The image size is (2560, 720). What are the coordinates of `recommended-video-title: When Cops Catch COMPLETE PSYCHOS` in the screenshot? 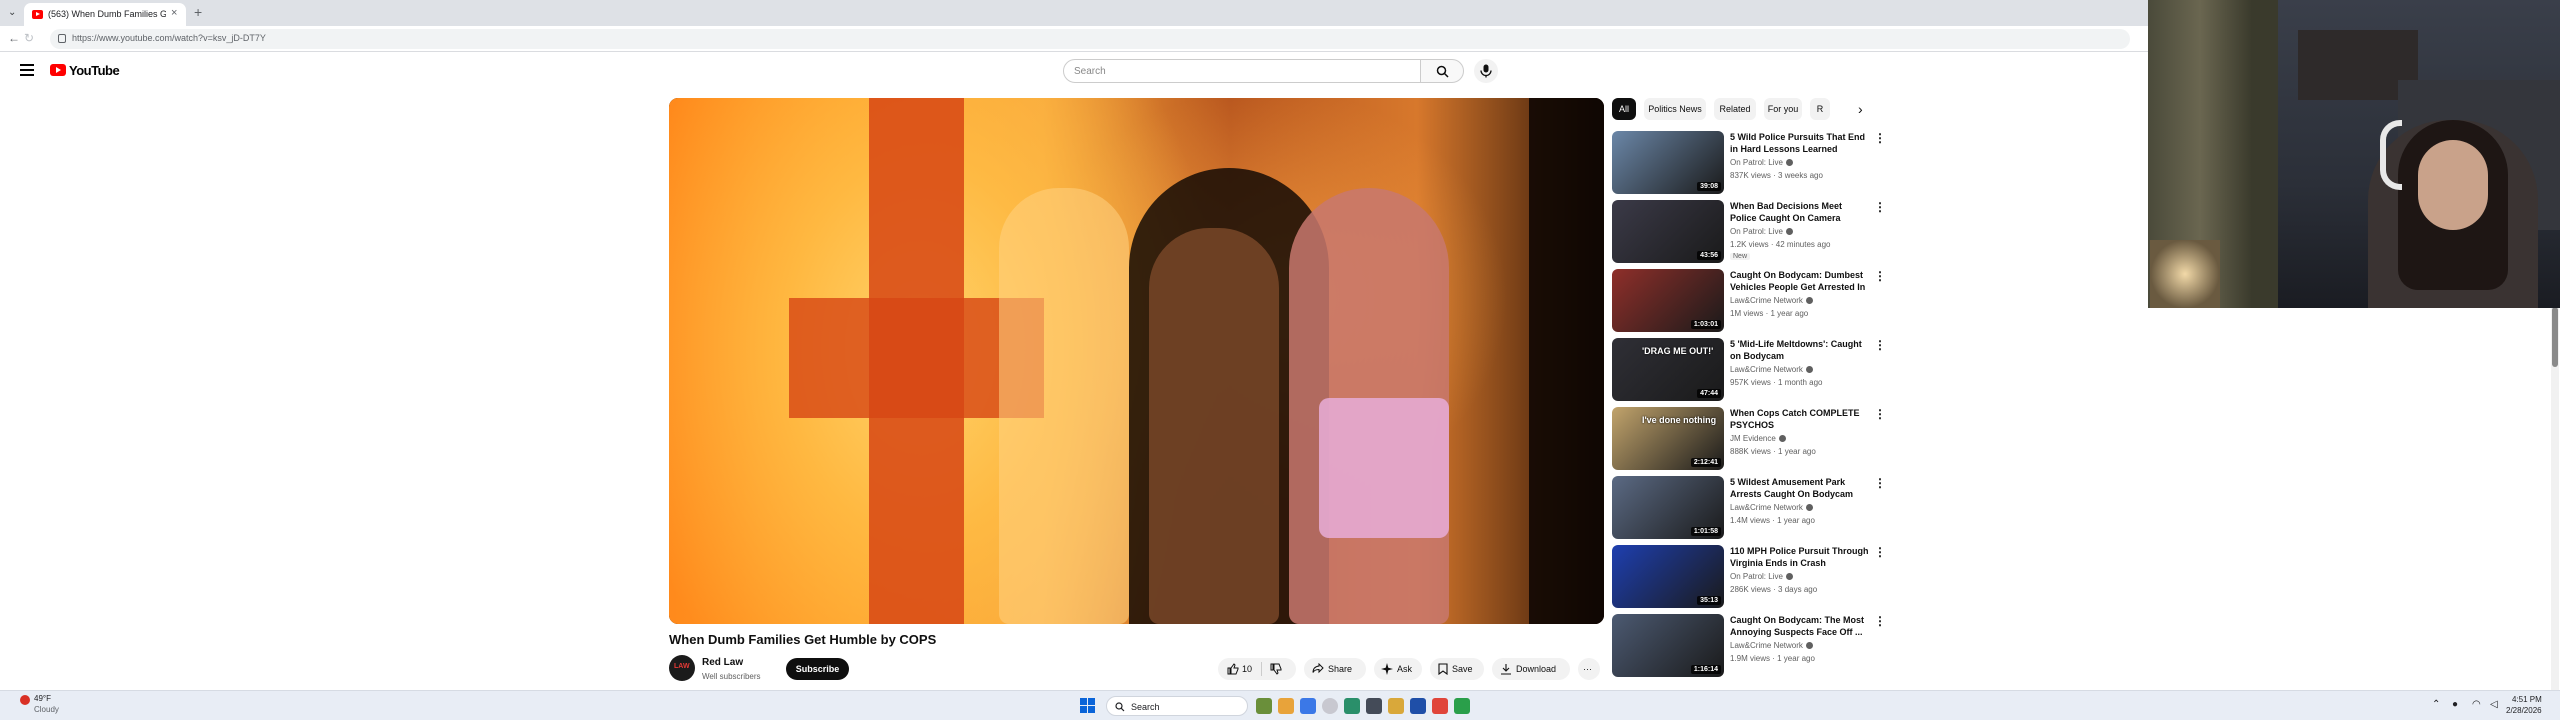 It's located at (1800, 419).